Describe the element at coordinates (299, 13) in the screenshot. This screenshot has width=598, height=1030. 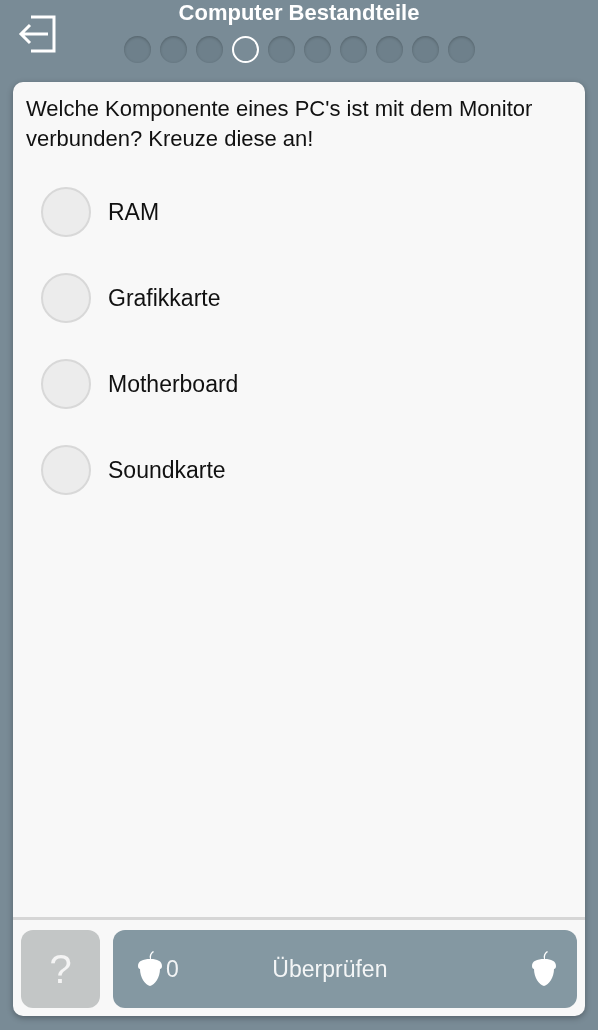
I see `quiz-title: Computer Bestandteile` at that location.